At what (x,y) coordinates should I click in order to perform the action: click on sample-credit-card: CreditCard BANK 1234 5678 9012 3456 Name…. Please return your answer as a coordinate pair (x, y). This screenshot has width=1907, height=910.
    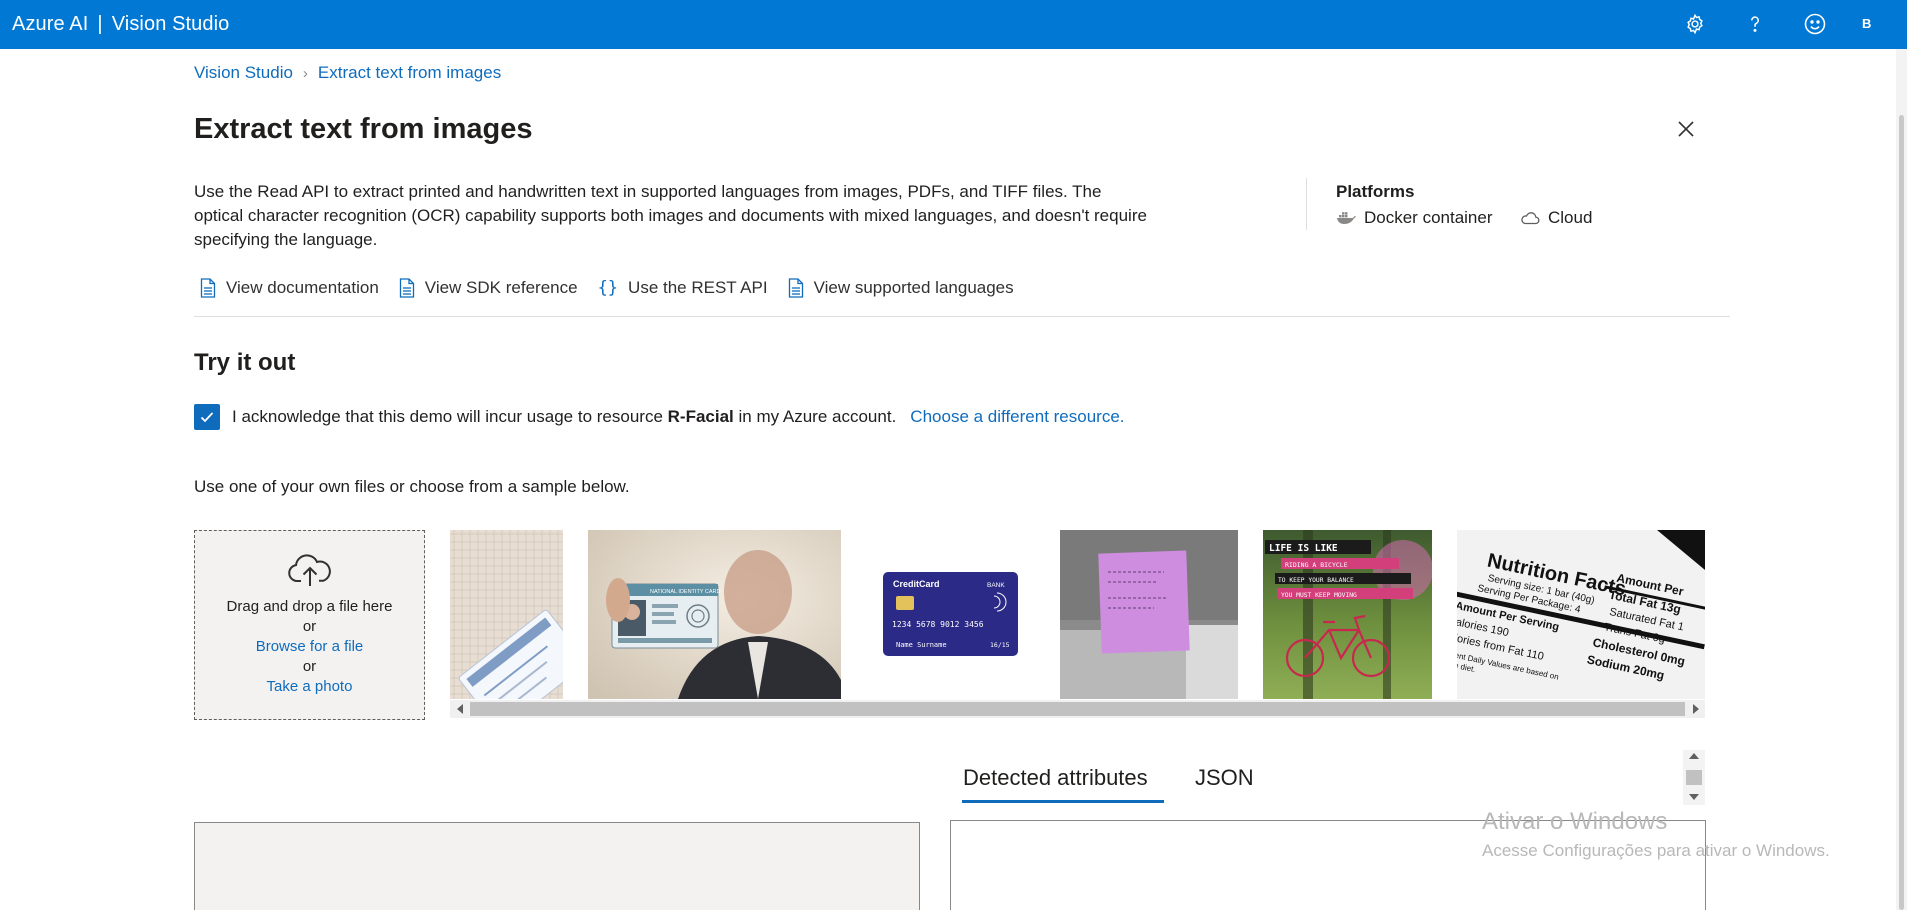
    Looking at the image, I should click on (956, 614).